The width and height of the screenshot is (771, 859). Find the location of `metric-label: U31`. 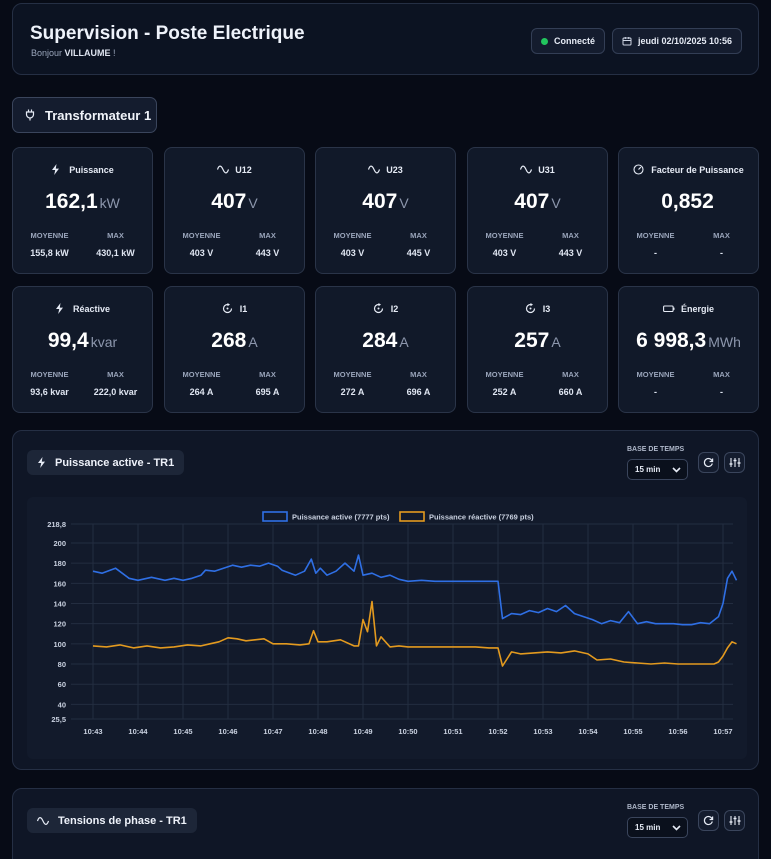

metric-label: U31 is located at coordinates (546, 169).